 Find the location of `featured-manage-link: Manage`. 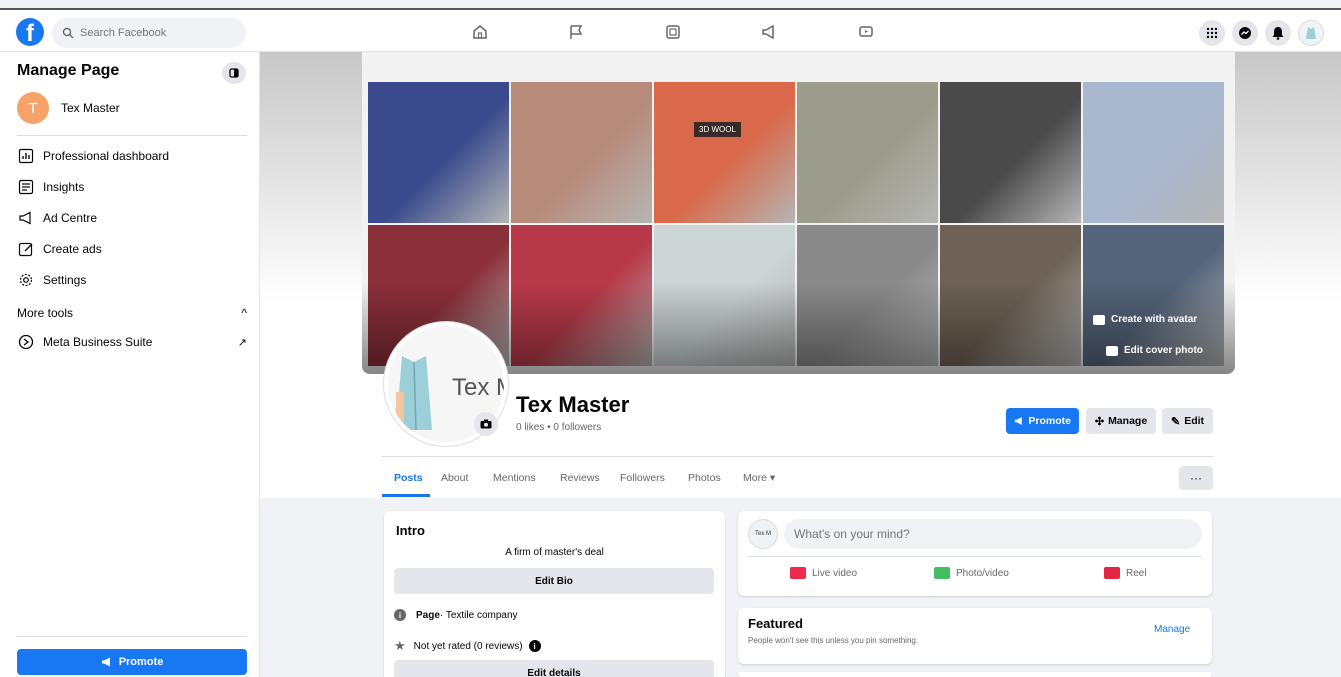

featured-manage-link: Manage is located at coordinates (1172, 629).